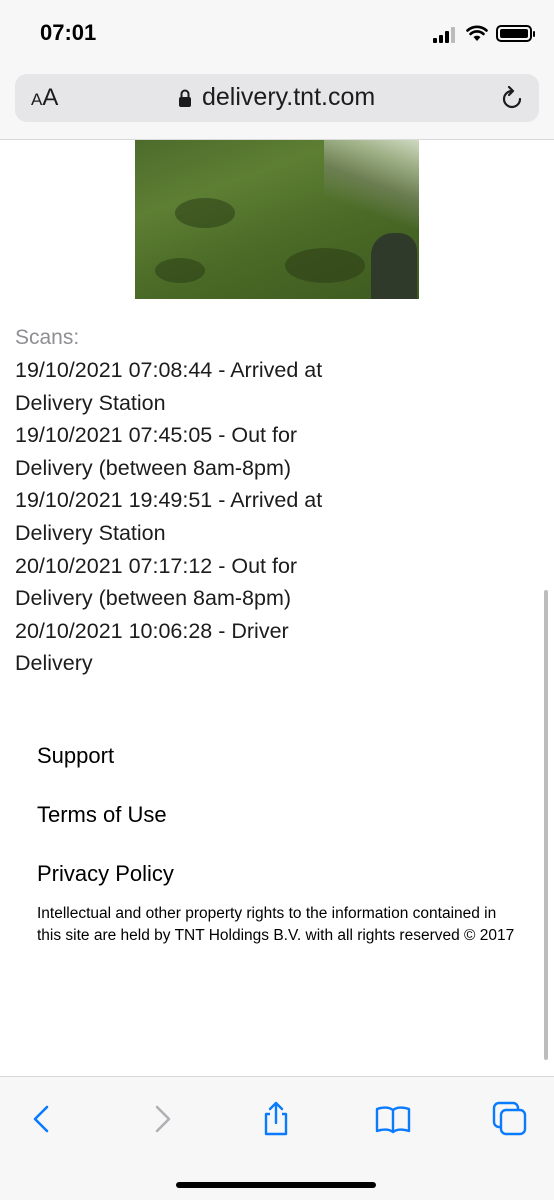 The image size is (554, 1200). I want to click on url-text: delivery.tnt.com, so click(288, 97).